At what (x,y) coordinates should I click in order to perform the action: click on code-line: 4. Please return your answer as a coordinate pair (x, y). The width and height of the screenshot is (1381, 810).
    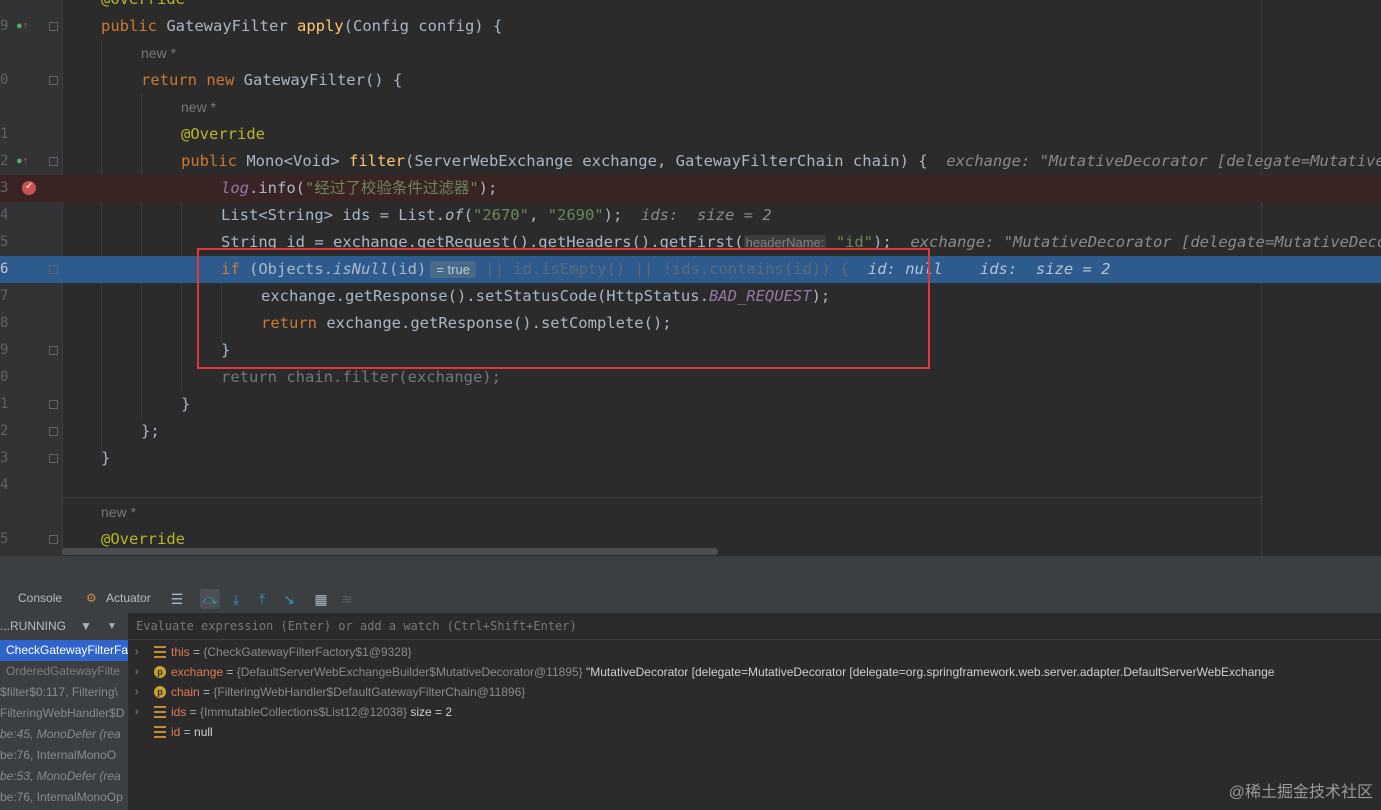
    Looking at the image, I should click on (690, 485).